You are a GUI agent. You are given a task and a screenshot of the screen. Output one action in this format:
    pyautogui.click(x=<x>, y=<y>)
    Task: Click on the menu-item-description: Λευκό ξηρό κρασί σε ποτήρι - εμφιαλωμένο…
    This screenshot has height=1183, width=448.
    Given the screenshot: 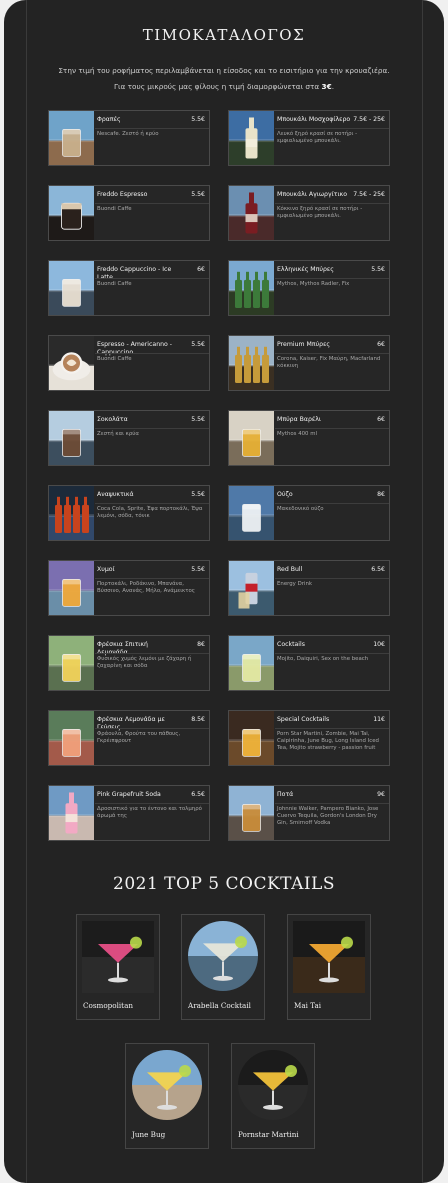 What is the action you would take?
    pyautogui.click(x=317, y=137)
    